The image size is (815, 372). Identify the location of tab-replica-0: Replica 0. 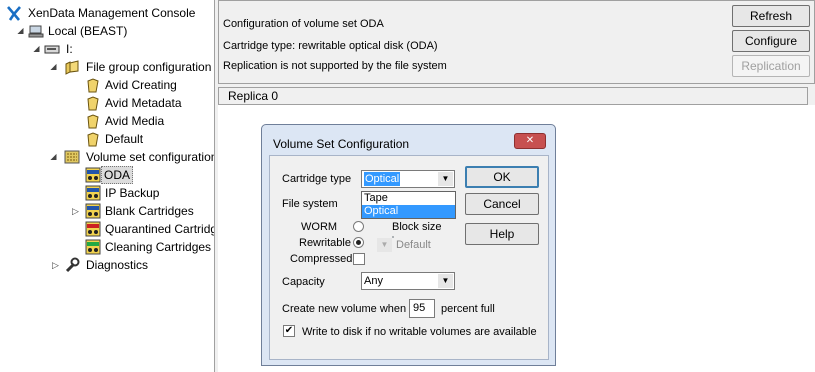
(513, 96).